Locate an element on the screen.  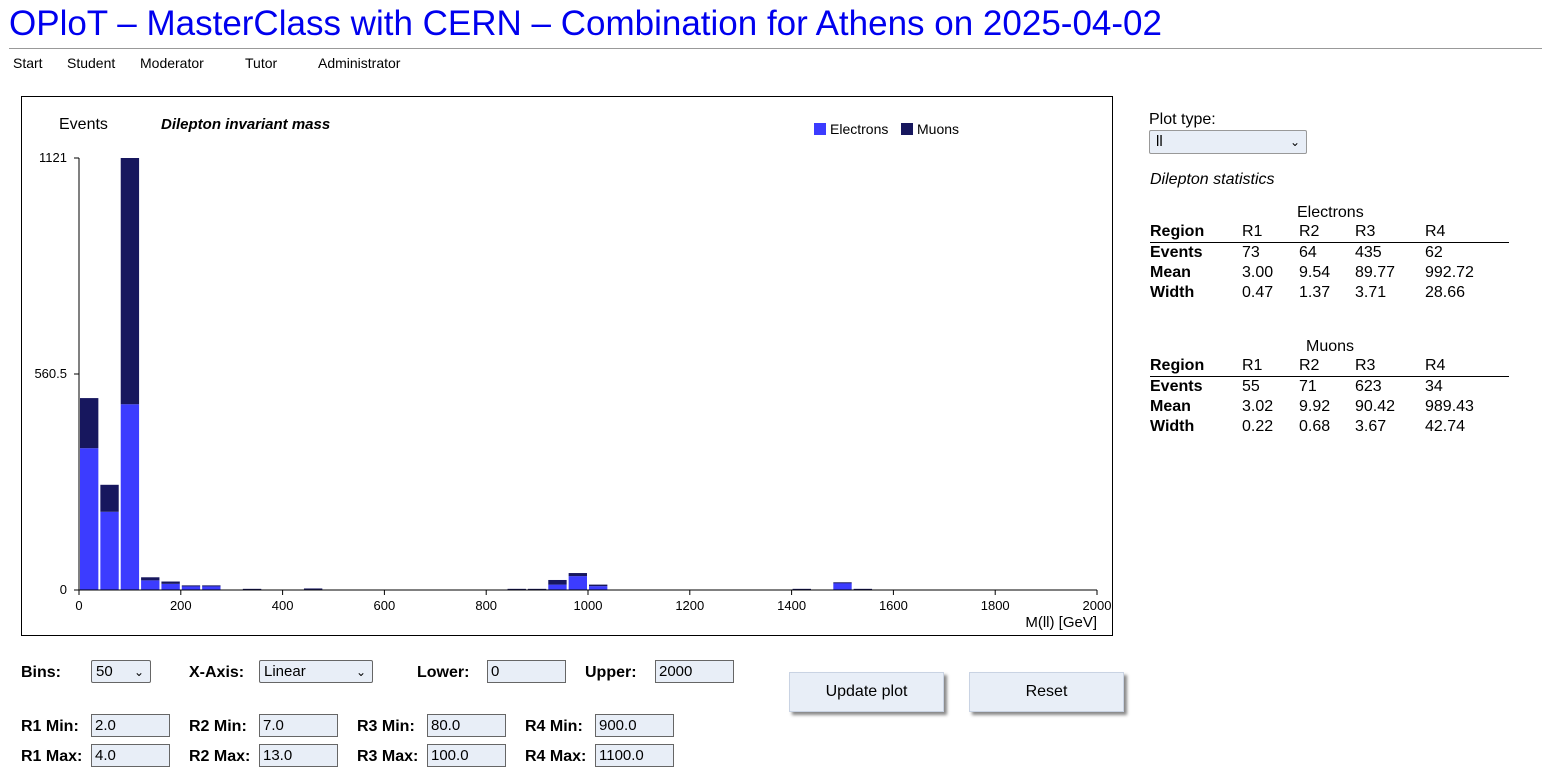
x-tick-label: 400 is located at coordinates (283, 605).